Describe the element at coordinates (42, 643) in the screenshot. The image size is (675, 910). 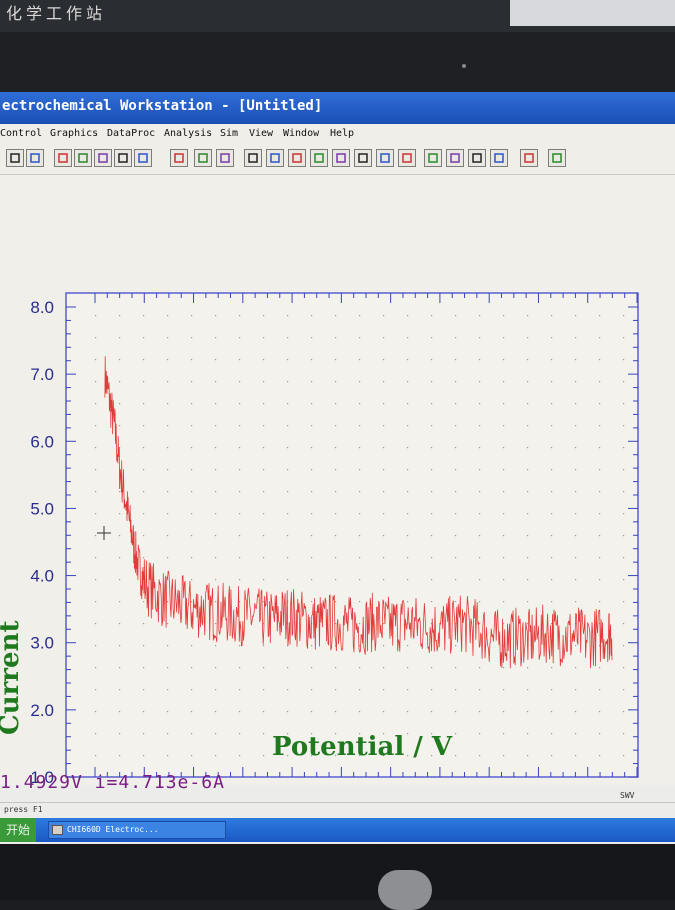
I see `y-tick-label: 3.0` at that location.